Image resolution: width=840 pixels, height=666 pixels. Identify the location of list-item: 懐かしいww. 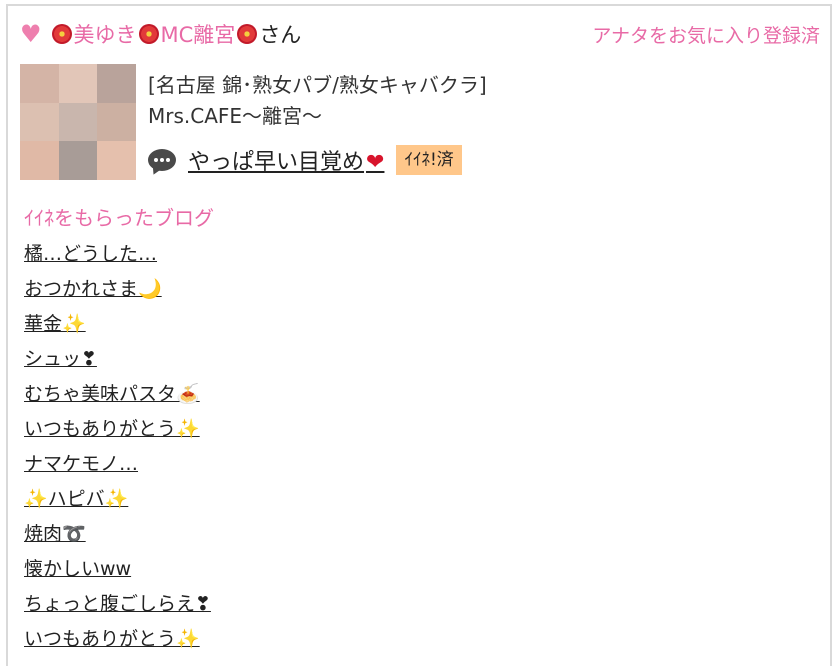
(117, 574).